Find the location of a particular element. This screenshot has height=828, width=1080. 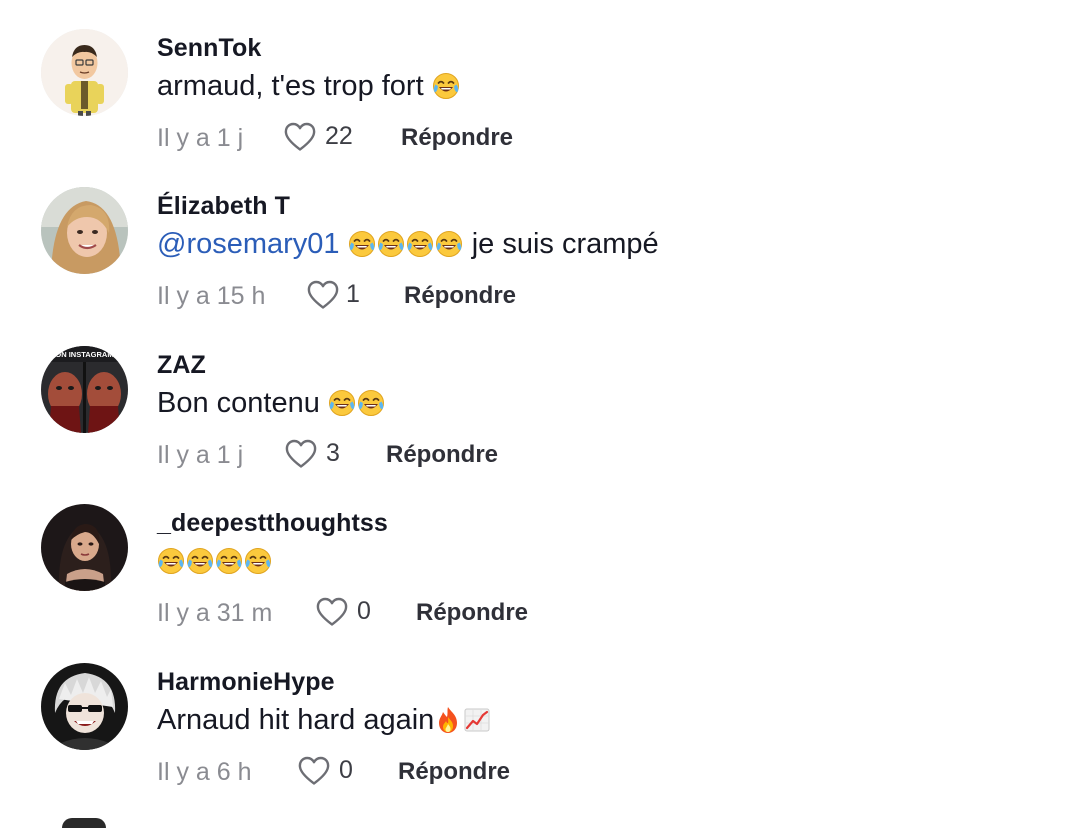

username: SennTok is located at coordinates (209, 48).